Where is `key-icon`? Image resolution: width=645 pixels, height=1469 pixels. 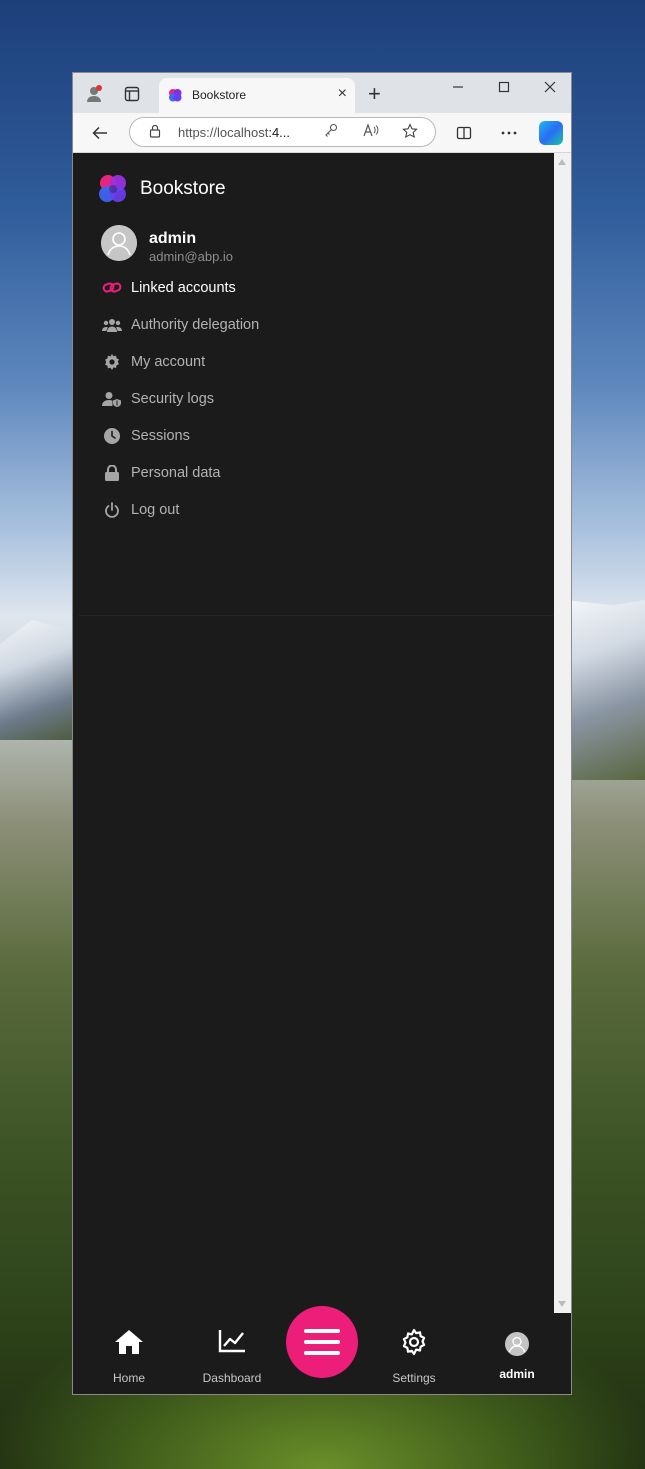 key-icon is located at coordinates (331, 131).